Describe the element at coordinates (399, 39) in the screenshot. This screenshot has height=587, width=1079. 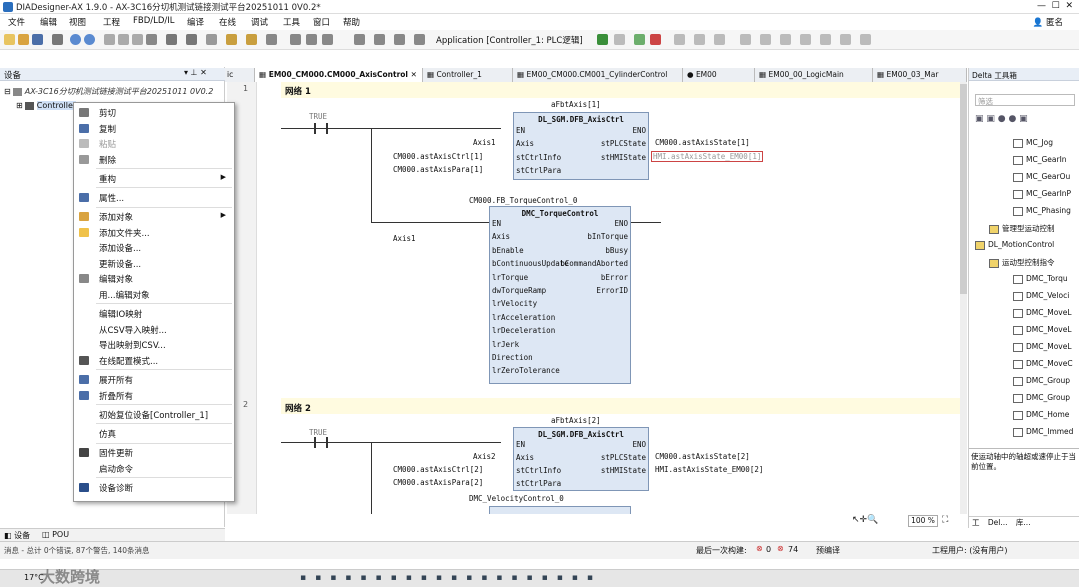
I see `jump-icon` at that location.